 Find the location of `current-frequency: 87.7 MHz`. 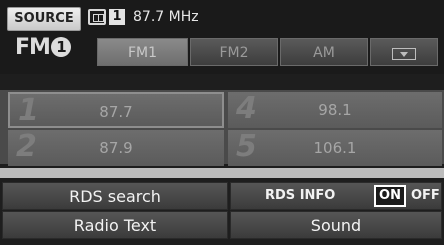

current-frequency: 87.7 MHz is located at coordinates (166, 17).